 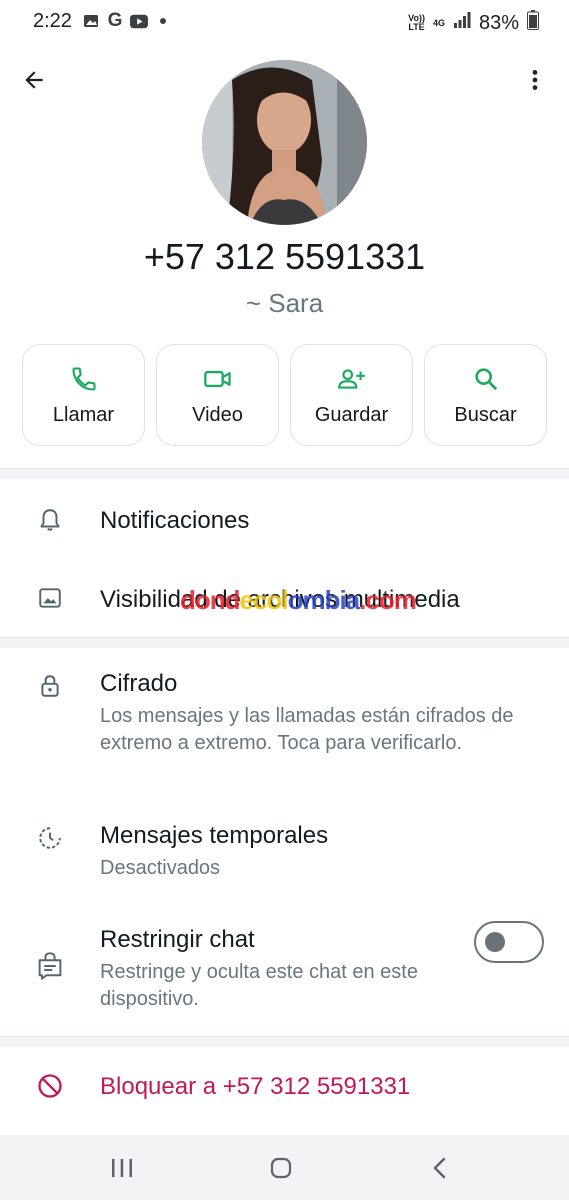 What do you see at coordinates (83, 395) in the screenshot?
I see `call-button: Llamar` at bounding box center [83, 395].